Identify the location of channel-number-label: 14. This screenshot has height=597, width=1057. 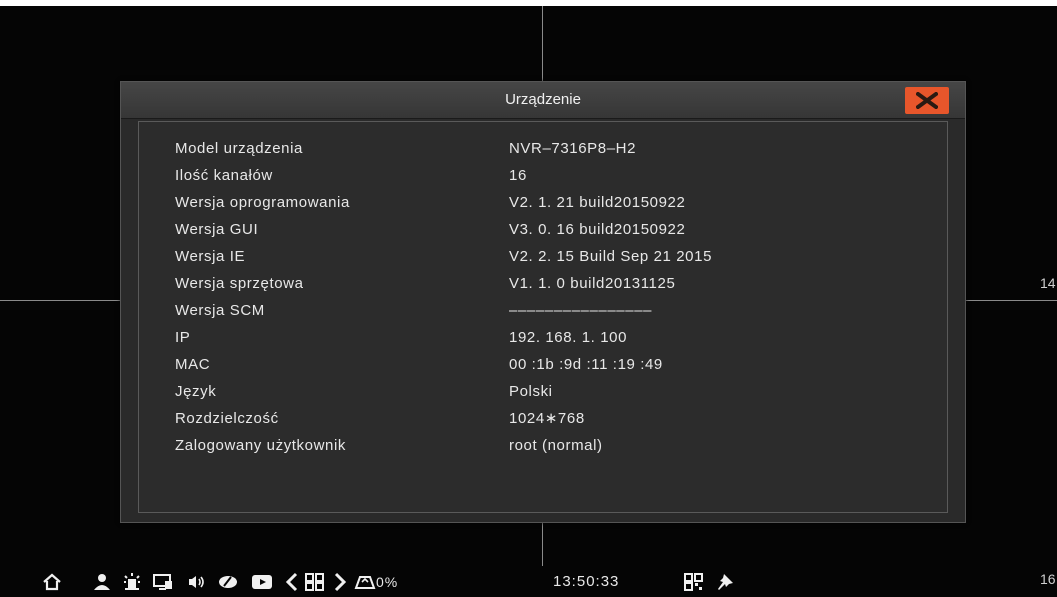
(1048, 283).